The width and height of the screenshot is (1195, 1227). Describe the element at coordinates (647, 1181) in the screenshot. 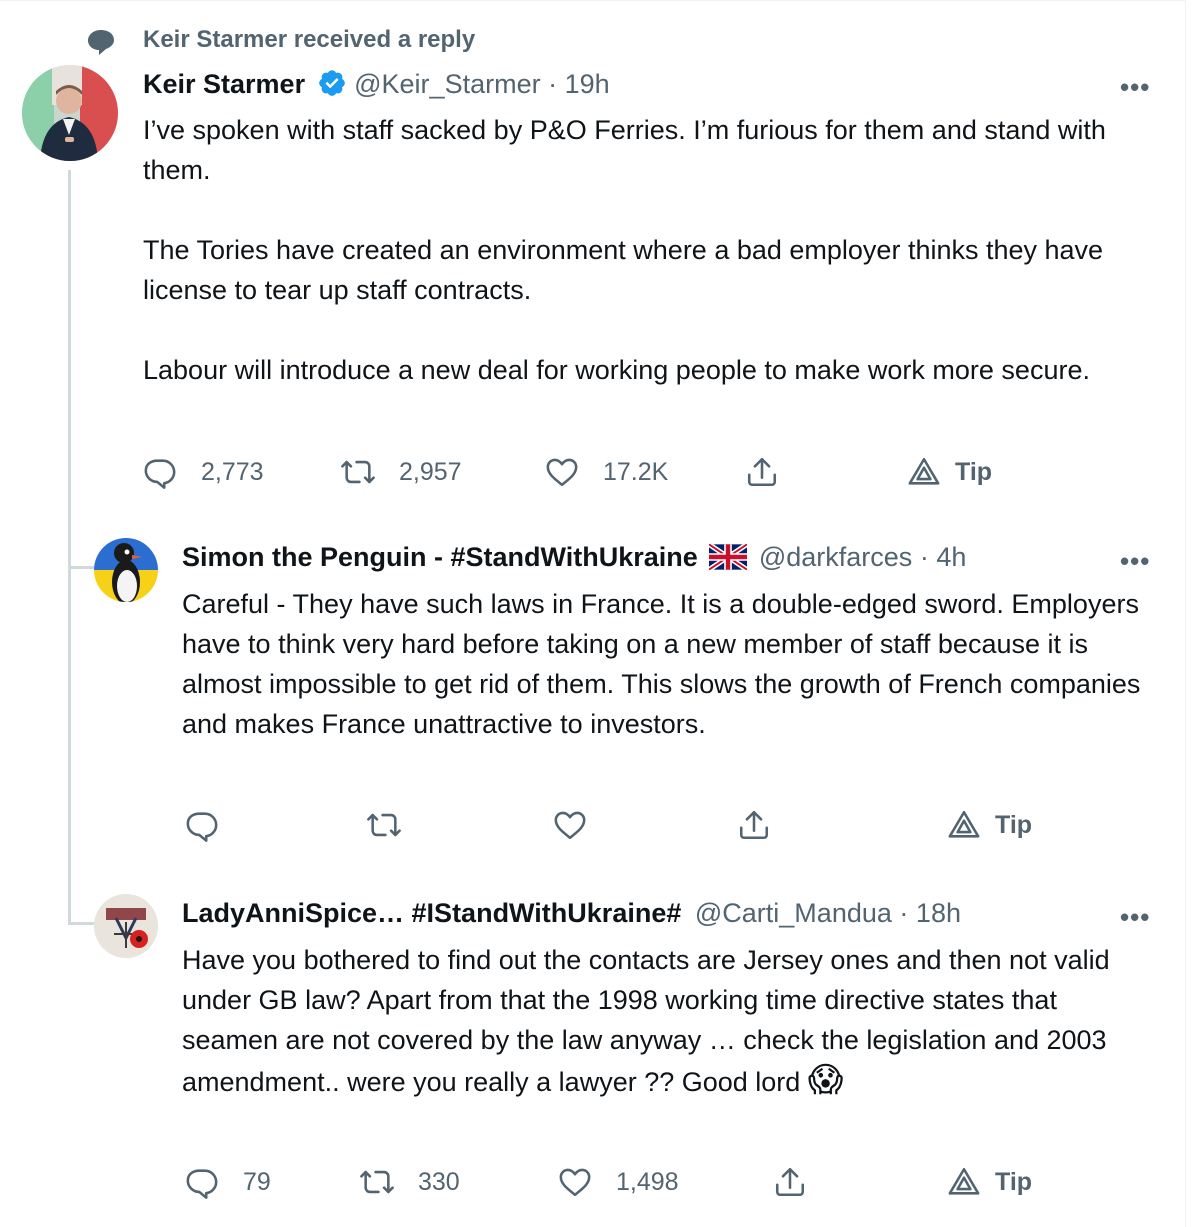

I see `like-count: 1,498` at that location.